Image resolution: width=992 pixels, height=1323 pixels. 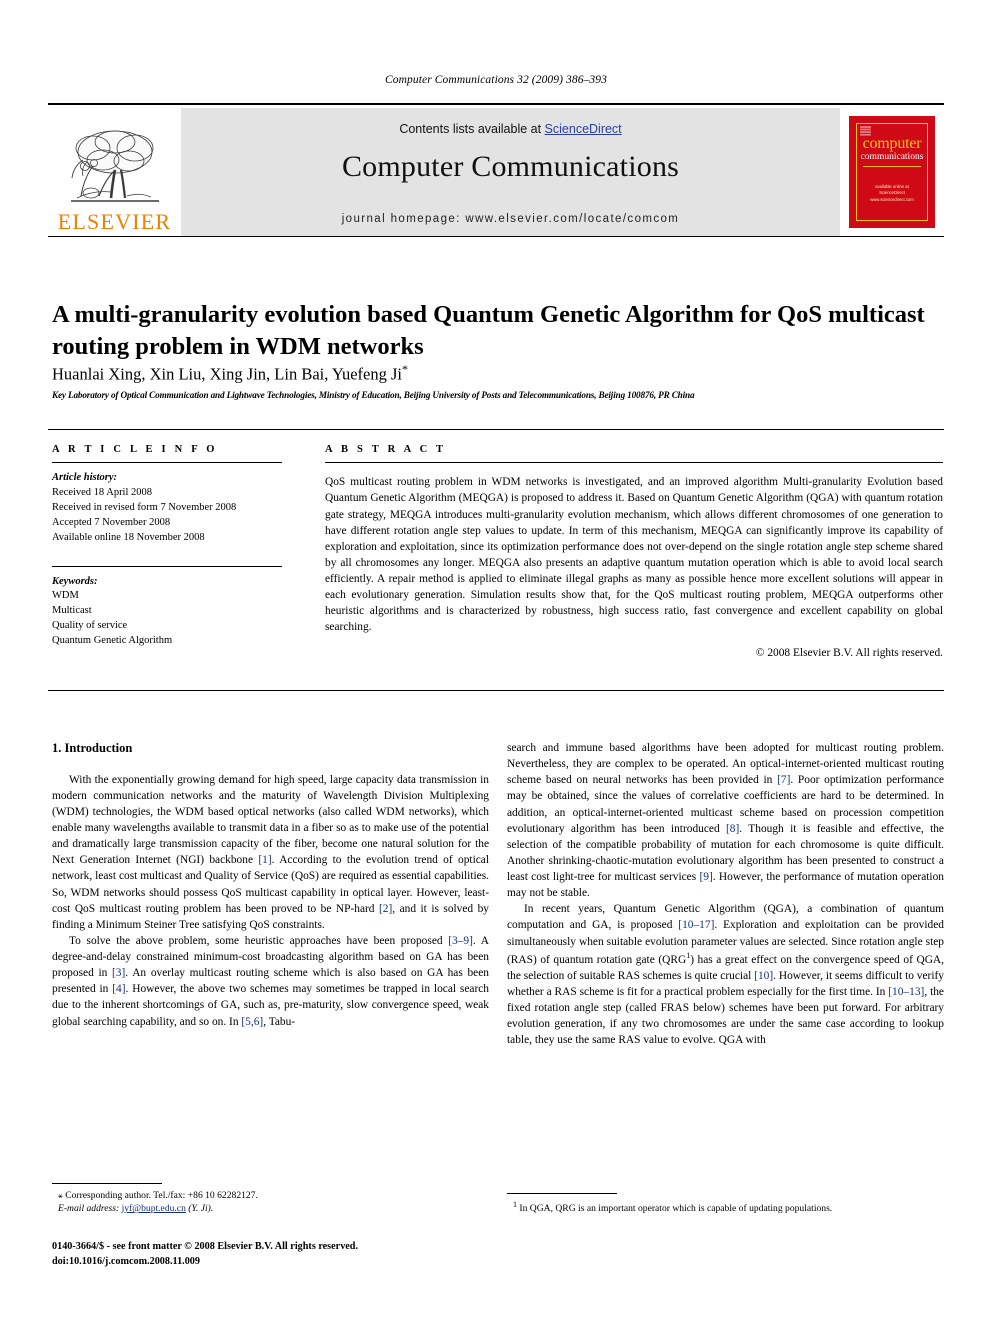 What do you see at coordinates (118, 973) in the screenshot?
I see `citation-ref: [3]` at bounding box center [118, 973].